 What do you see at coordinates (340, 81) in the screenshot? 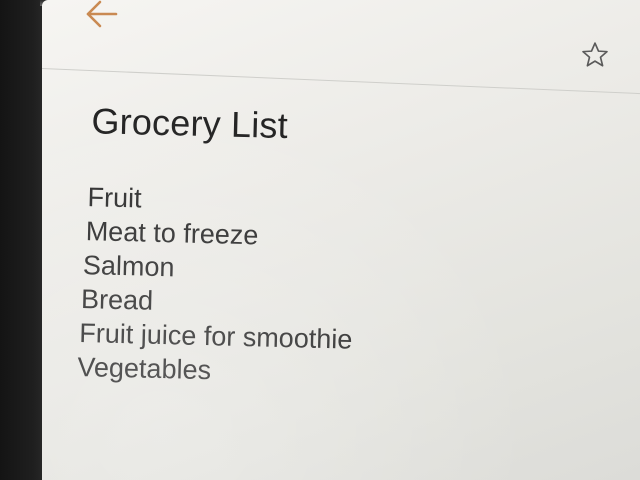
I see `app-bar-divider` at bounding box center [340, 81].